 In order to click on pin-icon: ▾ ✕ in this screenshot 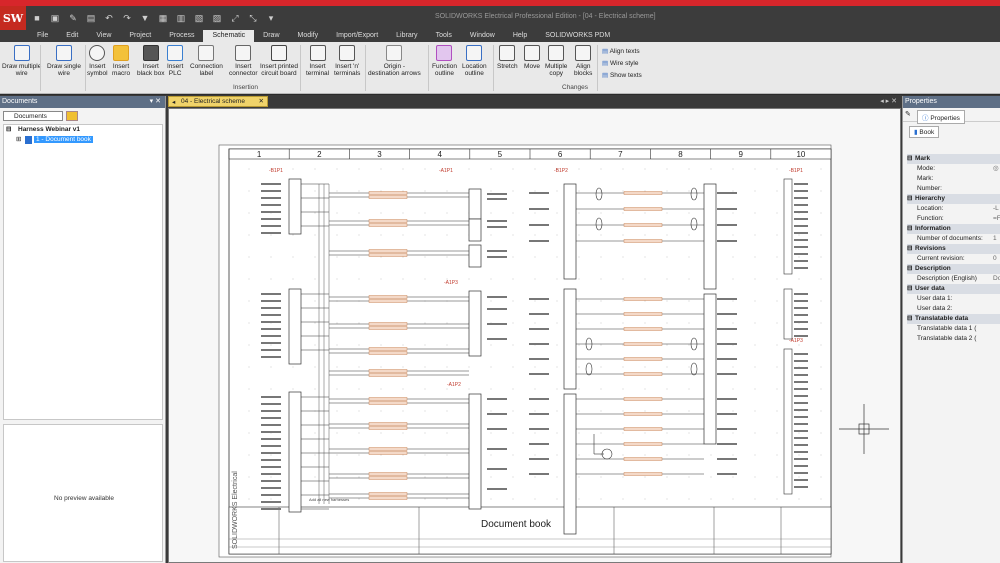, I will do `click(155, 102)`.